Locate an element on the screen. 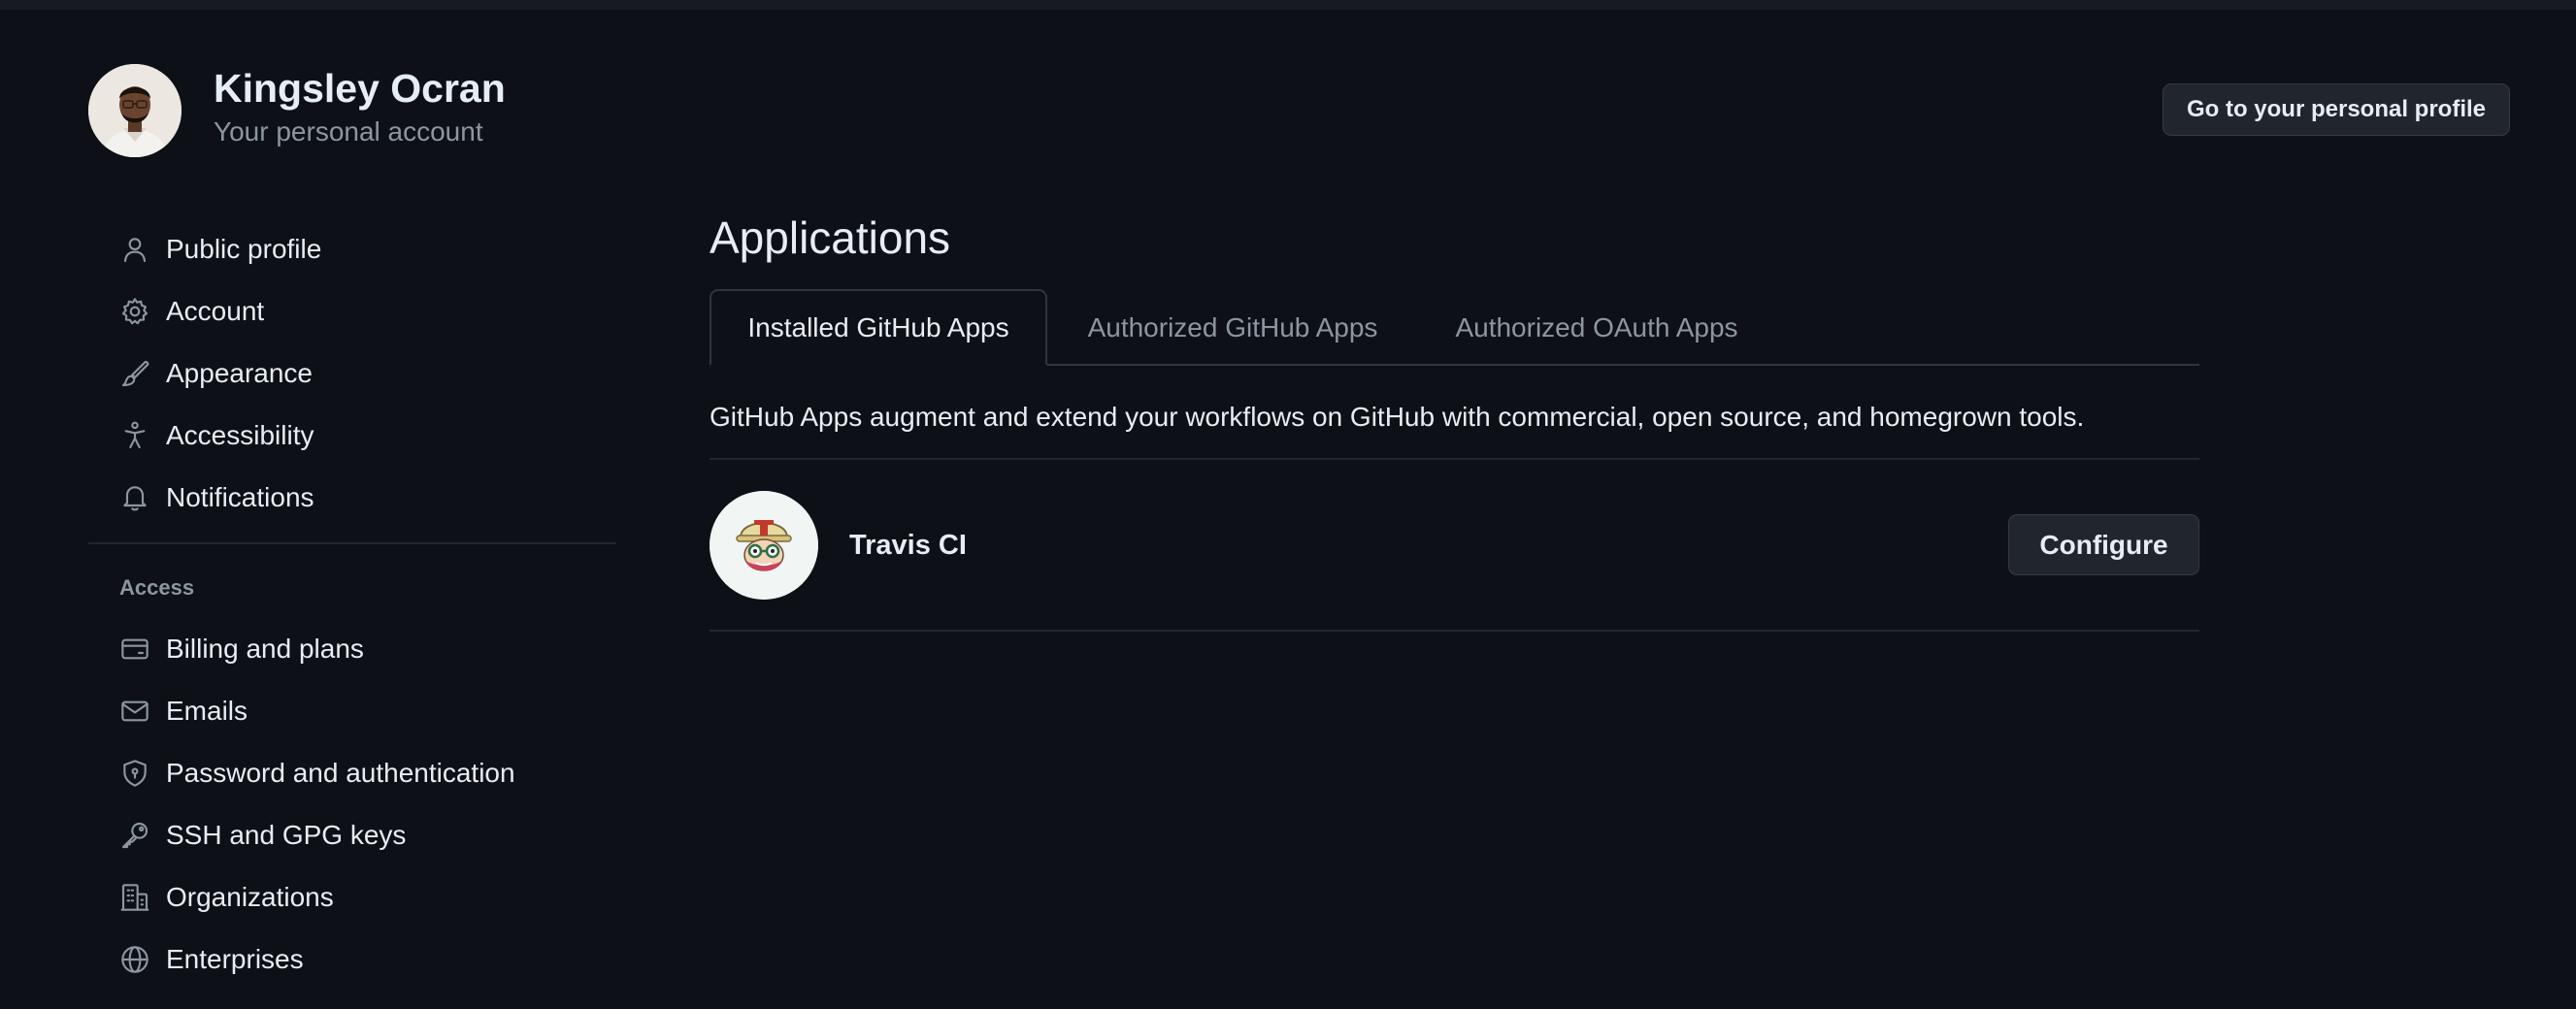 Image resolution: width=2576 pixels, height=1009 pixels. sidebar-section-access: Access is located at coordinates (157, 588).